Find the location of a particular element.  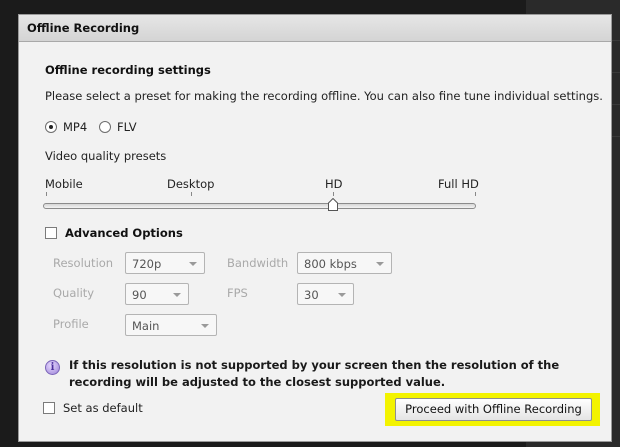

bandwidth-select: 800 kbps is located at coordinates (344, 263).